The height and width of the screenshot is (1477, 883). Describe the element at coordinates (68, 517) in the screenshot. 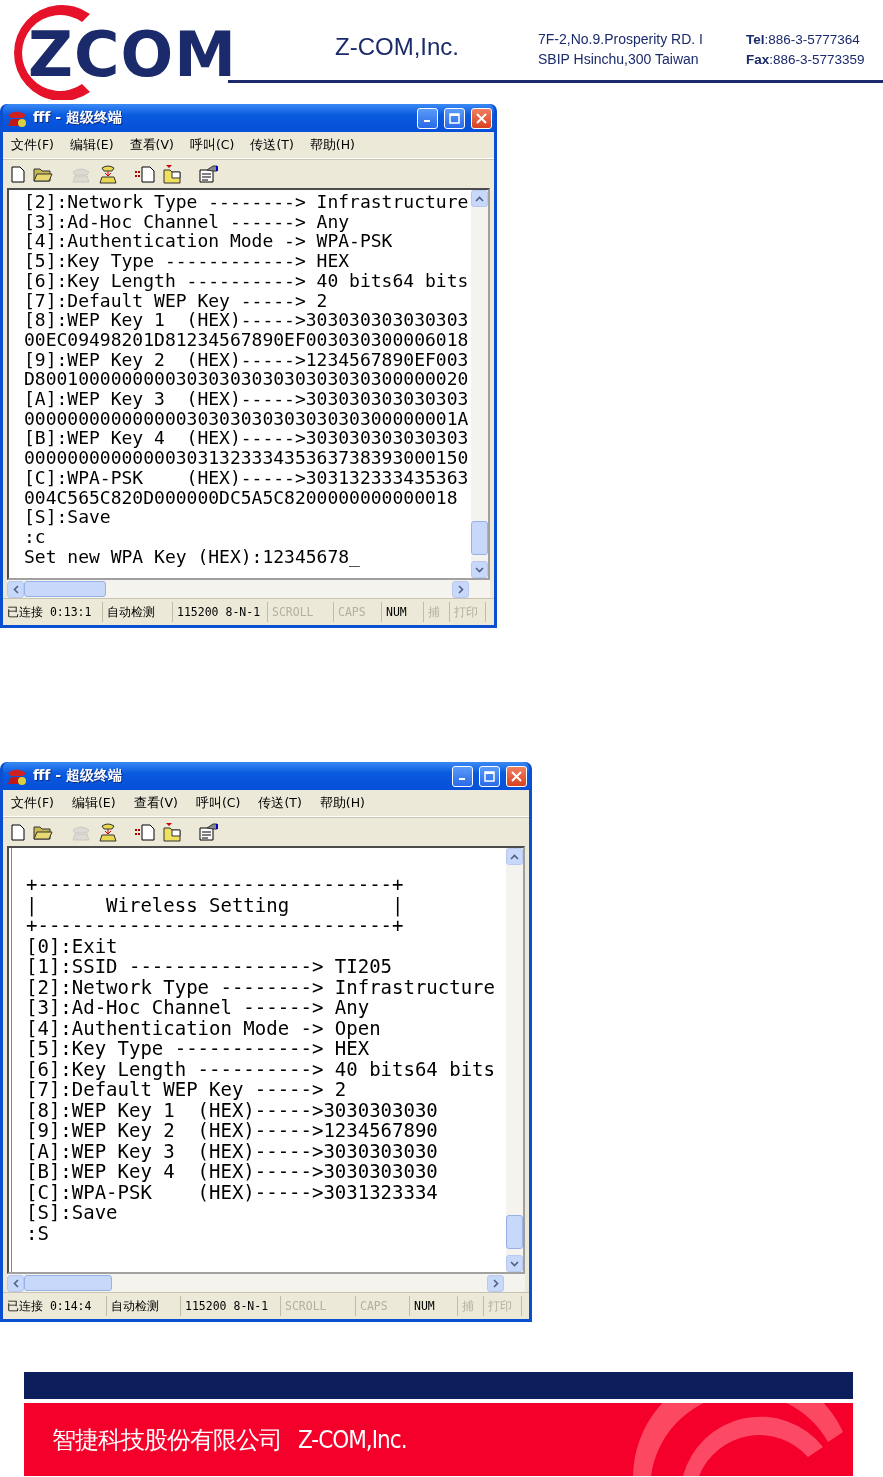

I see `terminal-line: [S]:Save` at that location.